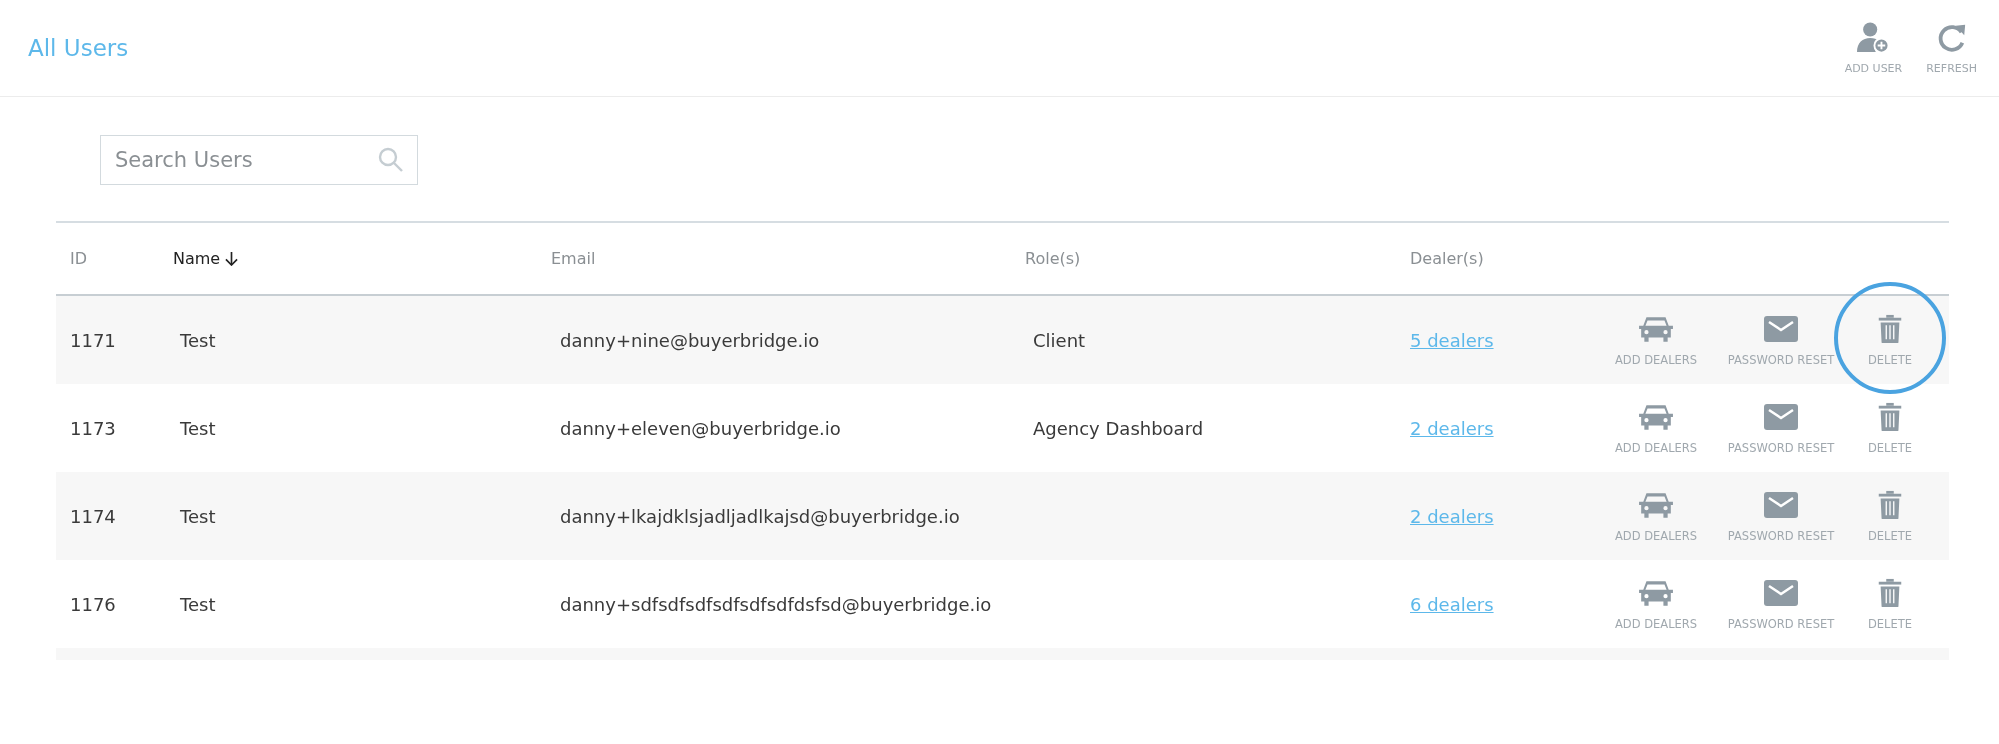 The height and width of the screenshot is (744, 1999). I want to click on column-header: Name, so click(206, 258).